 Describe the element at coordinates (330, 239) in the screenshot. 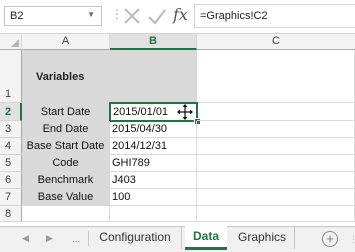

I see `add-sheet-icon: +` at that location.